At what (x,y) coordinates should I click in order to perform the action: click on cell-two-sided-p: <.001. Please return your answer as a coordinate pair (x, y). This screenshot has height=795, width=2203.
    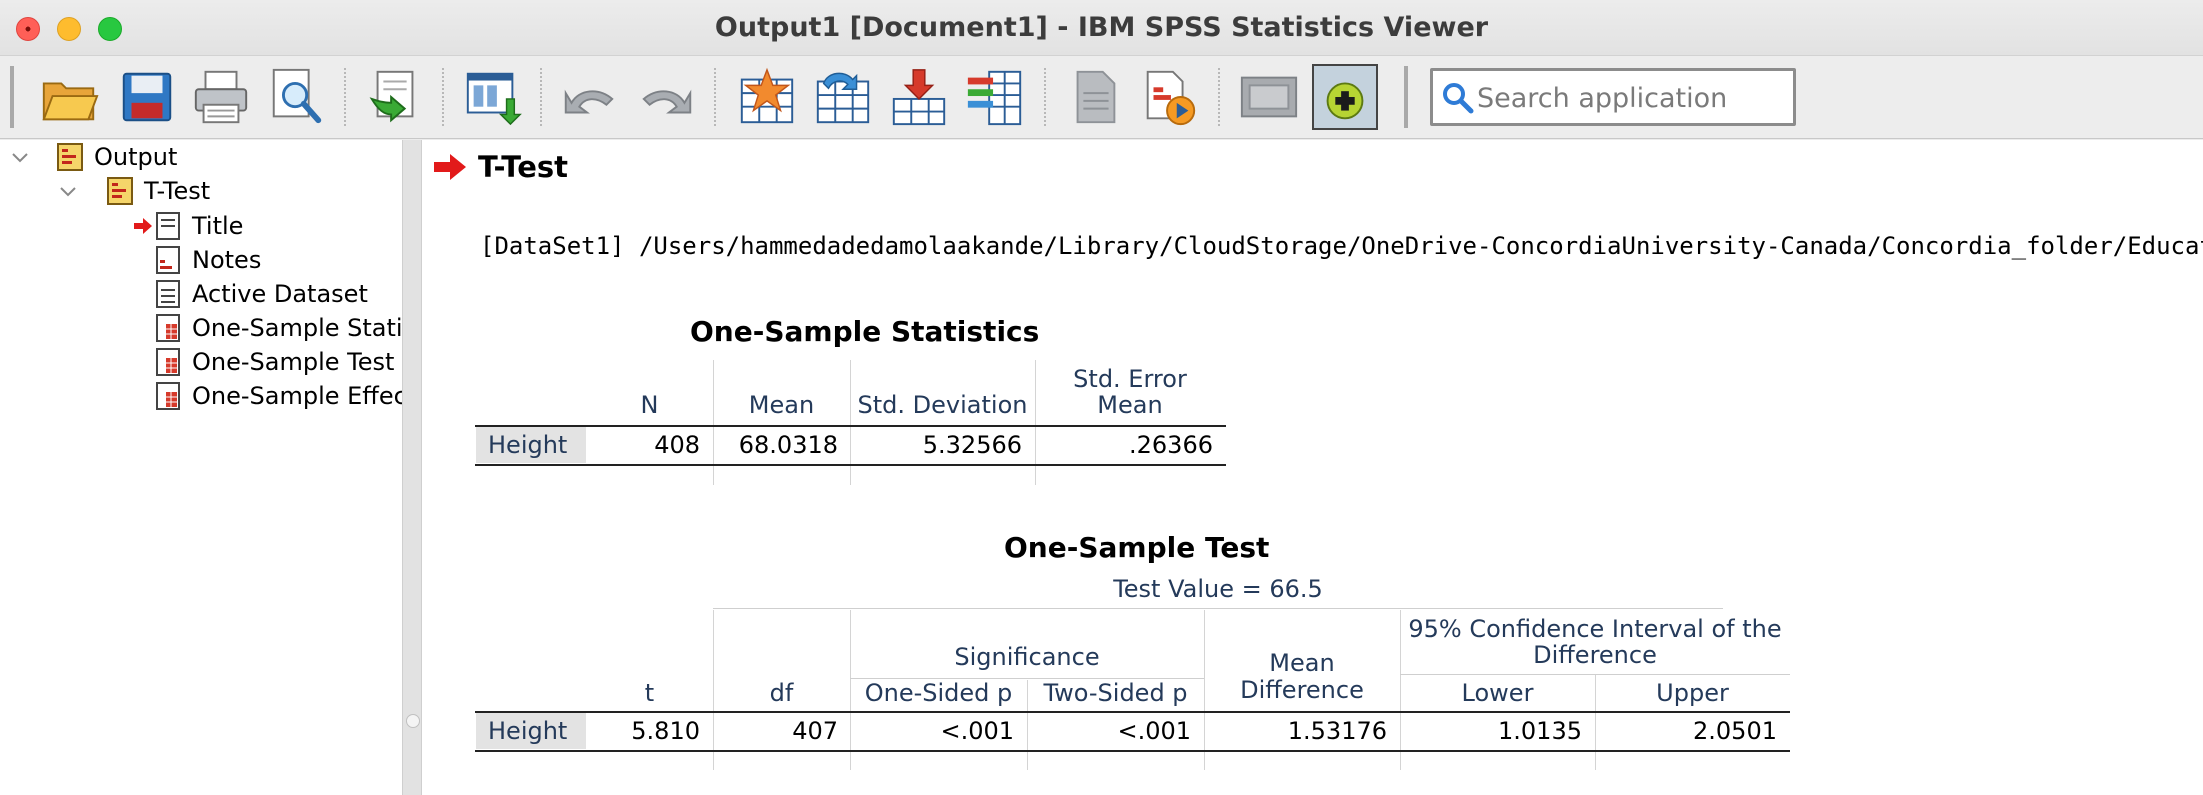
    Looking at the image, I should click on (1154, 731).